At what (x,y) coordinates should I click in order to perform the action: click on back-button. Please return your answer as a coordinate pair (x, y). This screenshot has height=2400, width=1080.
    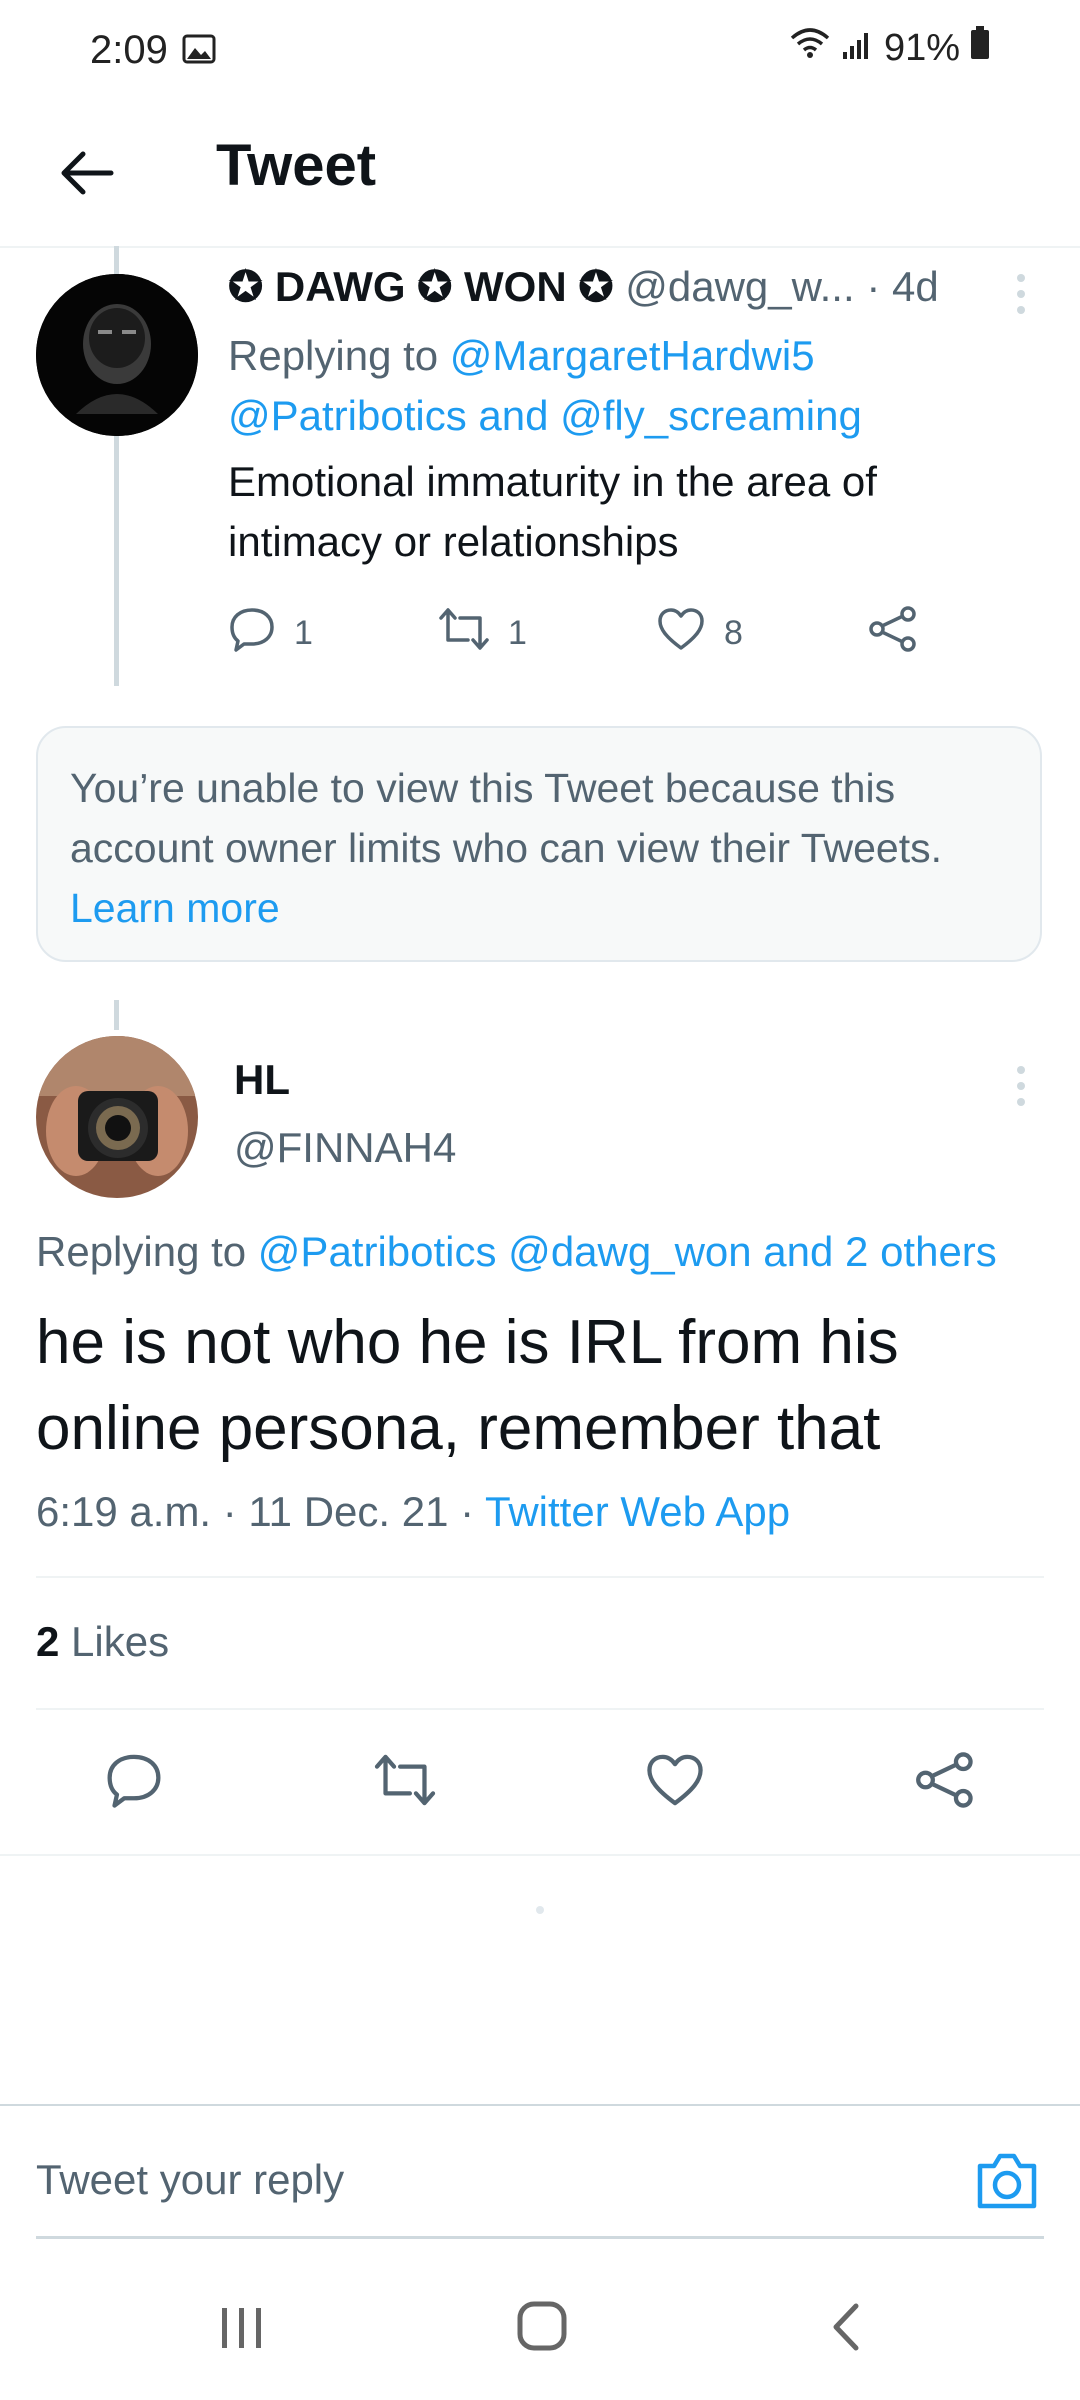
    Looking at the image, I should click on (87, 175).